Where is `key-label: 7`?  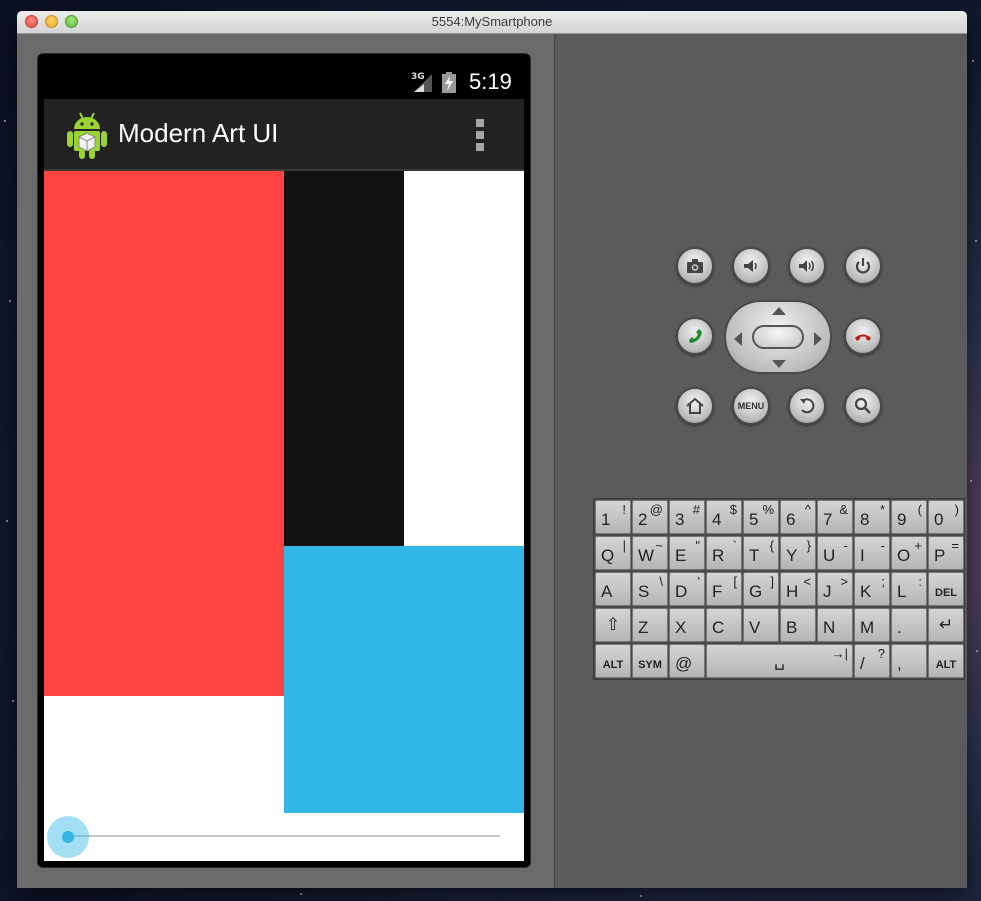
key-label: 7 is located at coordinates (828, 519).